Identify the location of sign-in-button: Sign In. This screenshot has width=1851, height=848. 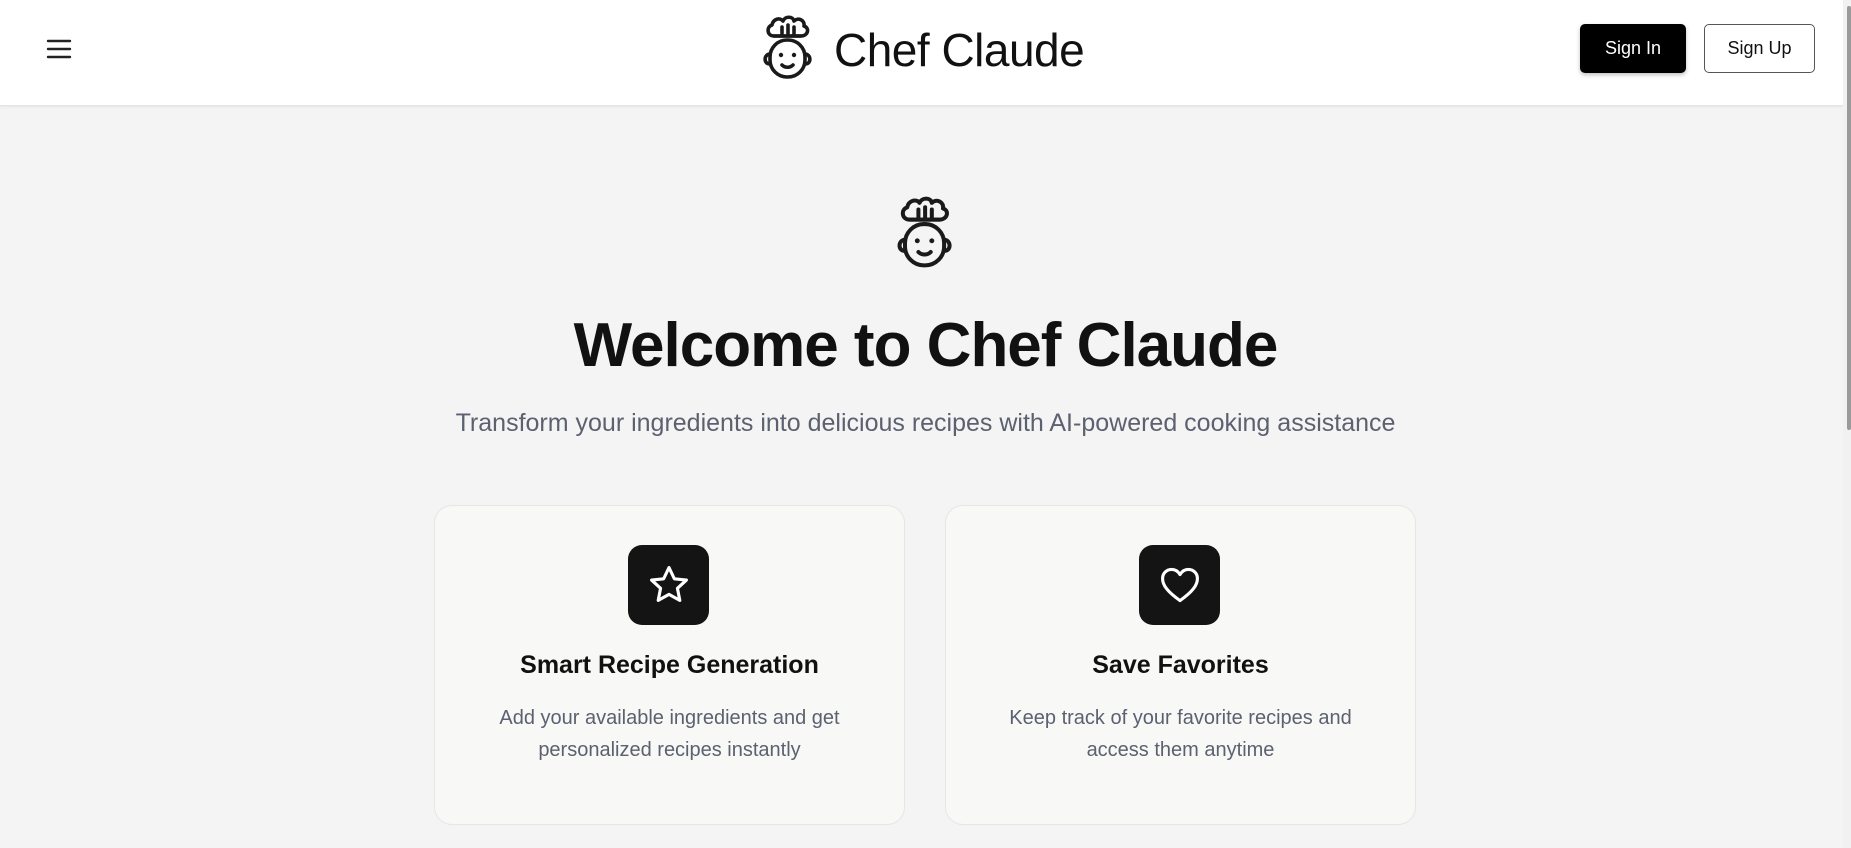
(1633, 48).